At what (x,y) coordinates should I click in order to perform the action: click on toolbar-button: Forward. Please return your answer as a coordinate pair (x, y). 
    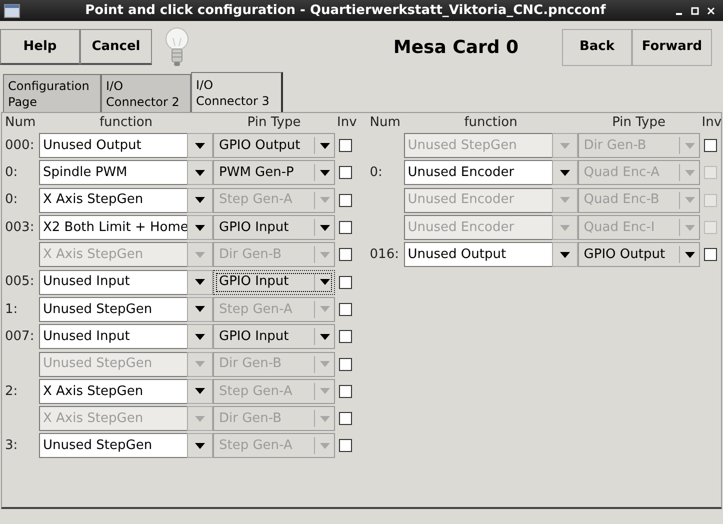
    Looking at the image, I should click on (672, 47).